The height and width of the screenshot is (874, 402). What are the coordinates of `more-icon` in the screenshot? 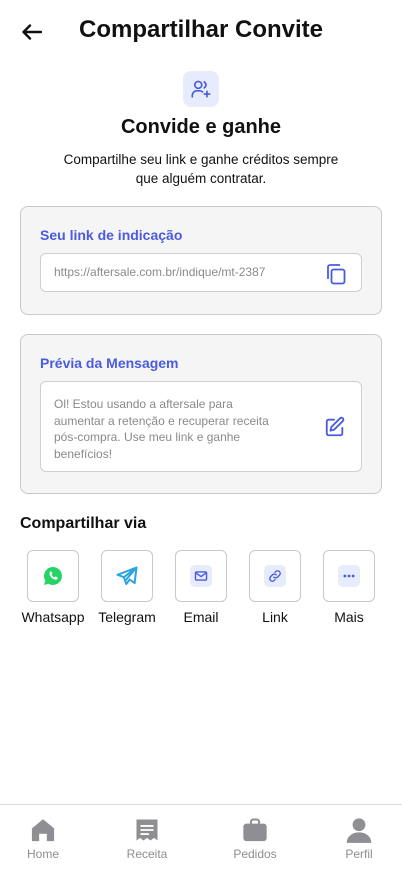 It's located at (349, 576).